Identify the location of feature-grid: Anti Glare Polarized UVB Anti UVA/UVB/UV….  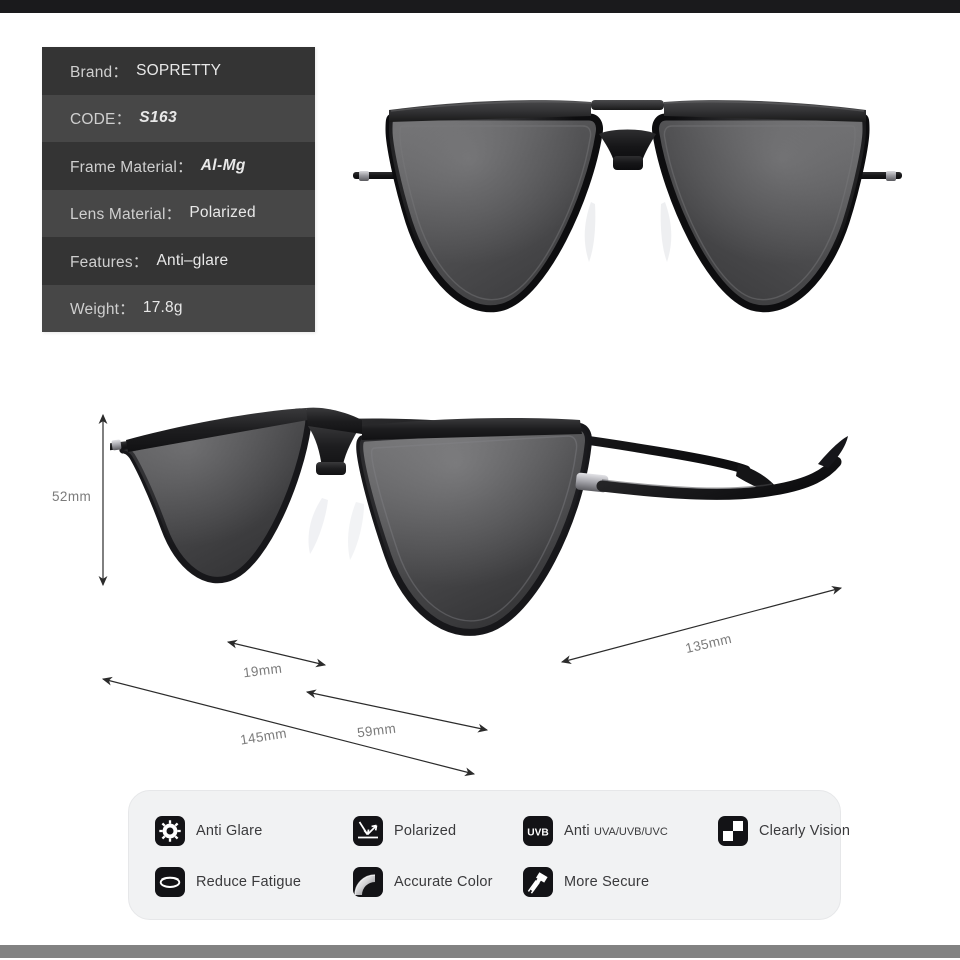
(489, 856).